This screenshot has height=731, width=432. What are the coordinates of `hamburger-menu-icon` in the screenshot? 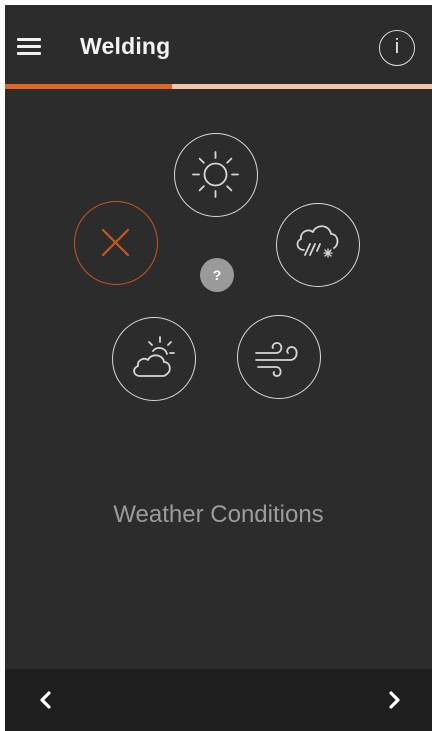 It's located at (29, 47).